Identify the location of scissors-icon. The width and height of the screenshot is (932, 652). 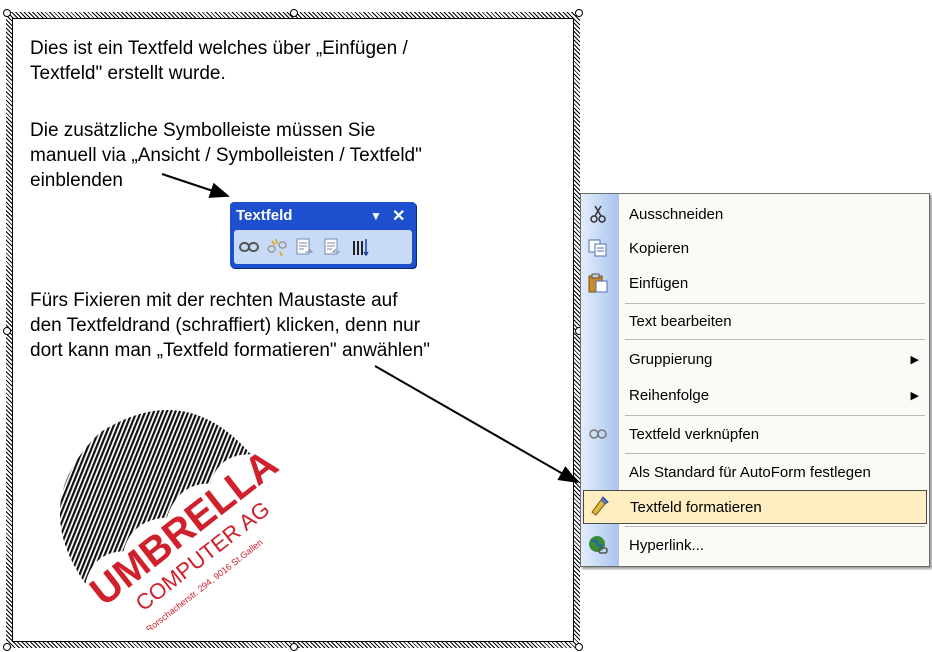
(598, 214).